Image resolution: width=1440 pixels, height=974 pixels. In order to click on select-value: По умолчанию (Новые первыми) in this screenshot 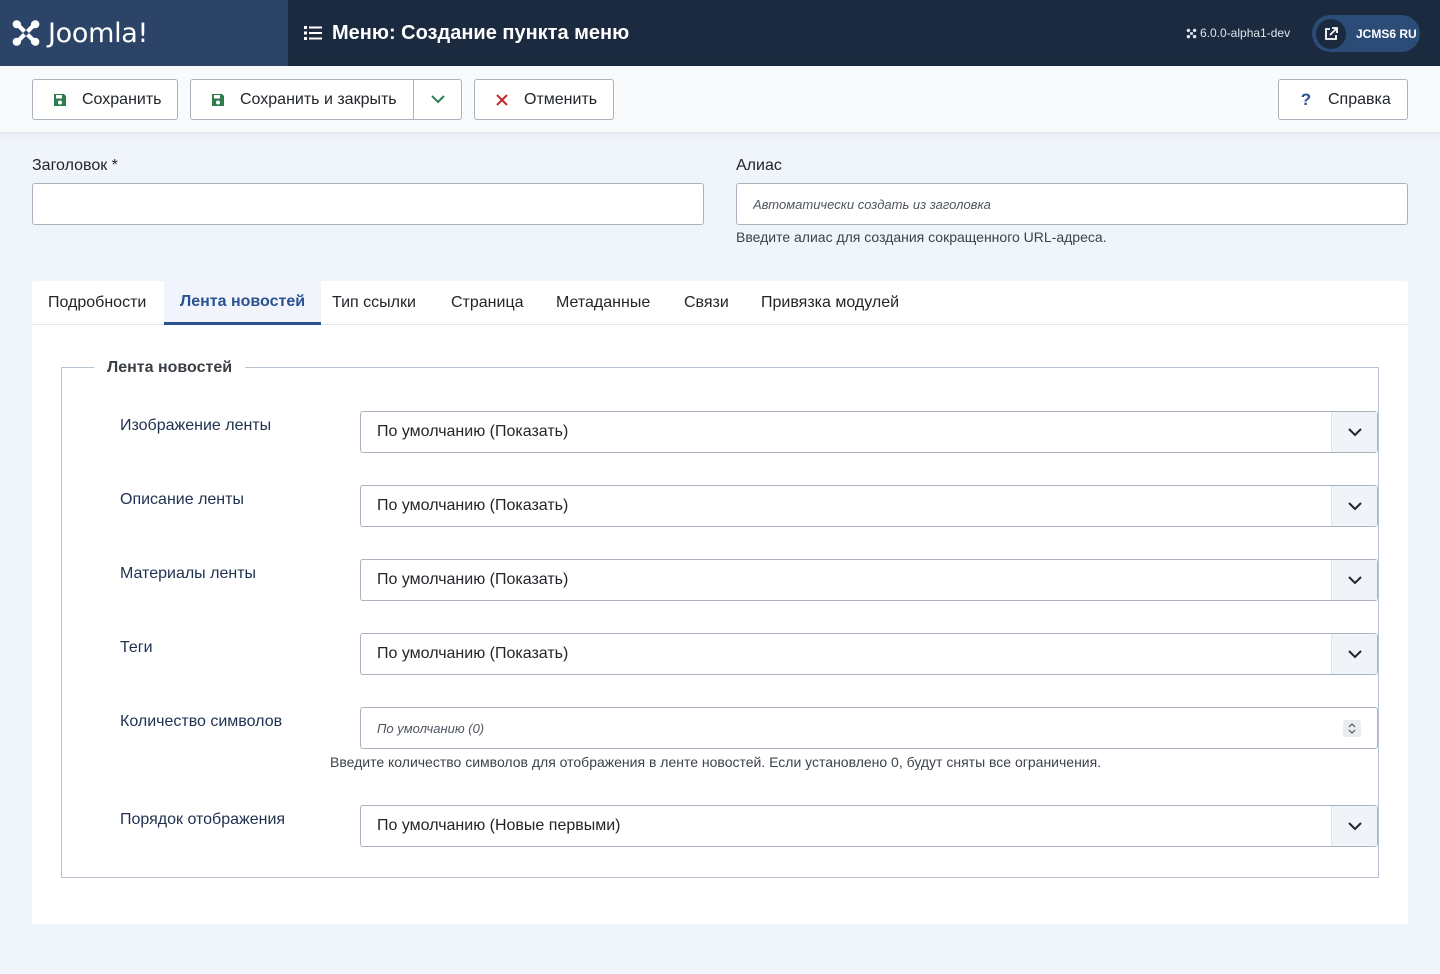, I will do `click(499, 825)`.